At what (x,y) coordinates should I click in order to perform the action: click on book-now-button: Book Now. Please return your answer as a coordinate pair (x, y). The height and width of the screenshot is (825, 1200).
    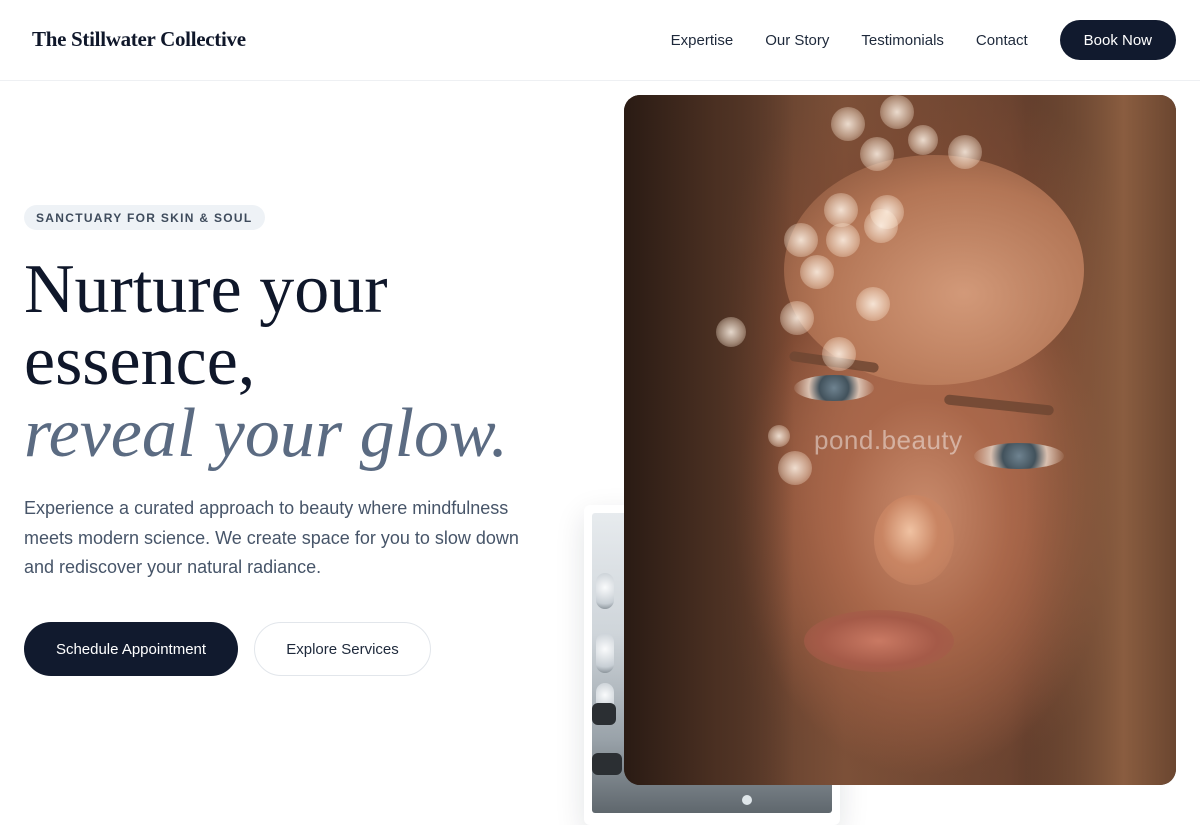
    Looking at the image, I should click on (1117, 40).